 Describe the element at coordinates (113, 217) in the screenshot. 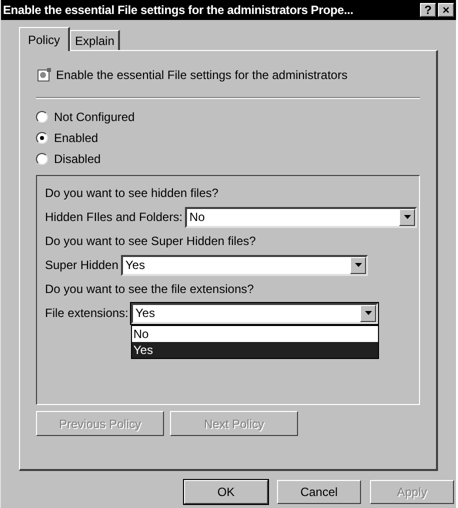

I see `field-label: Hidden FIles and Folders:` at that location.